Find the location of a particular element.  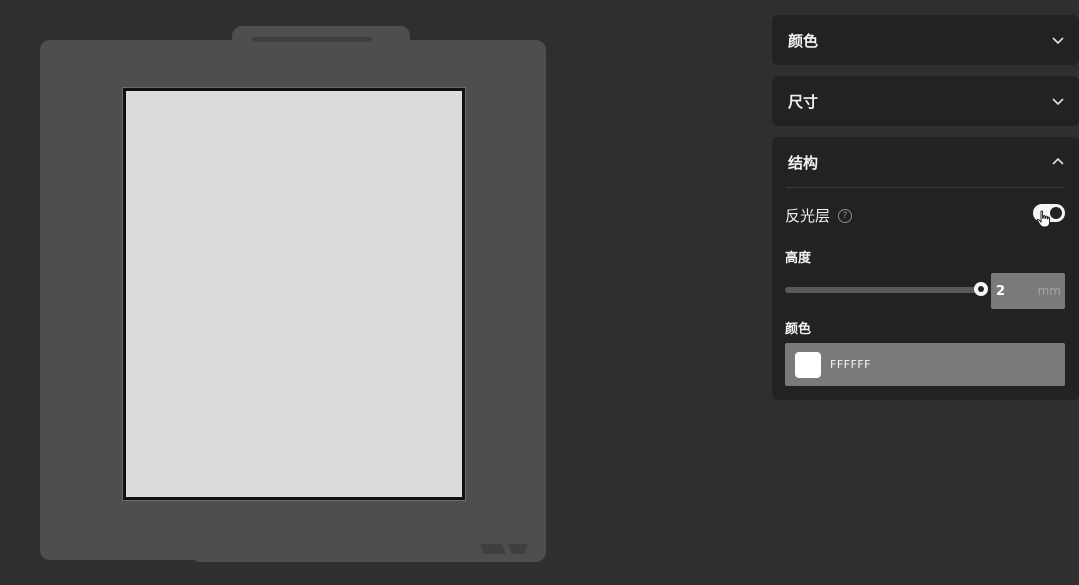

section-color-title: 颜色 is located at coordinates (803, 40).